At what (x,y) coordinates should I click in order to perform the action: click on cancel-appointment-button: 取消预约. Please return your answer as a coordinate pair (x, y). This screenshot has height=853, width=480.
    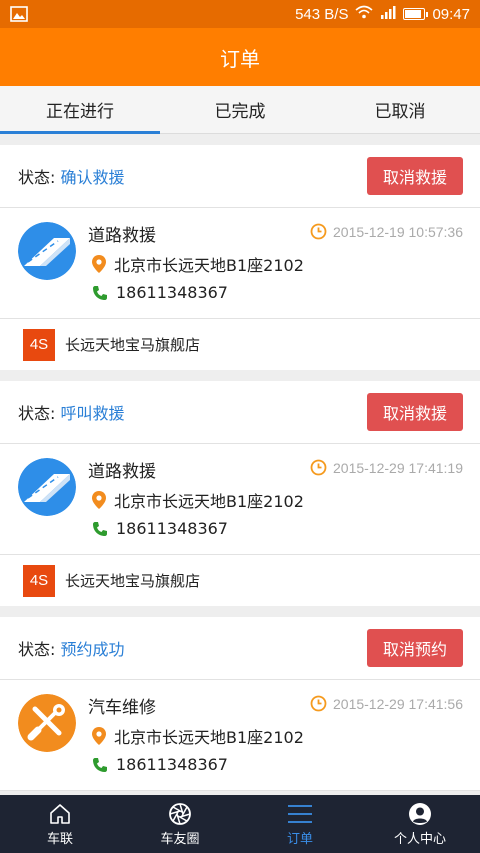
    Looking at the image, I should click on (415, 648).